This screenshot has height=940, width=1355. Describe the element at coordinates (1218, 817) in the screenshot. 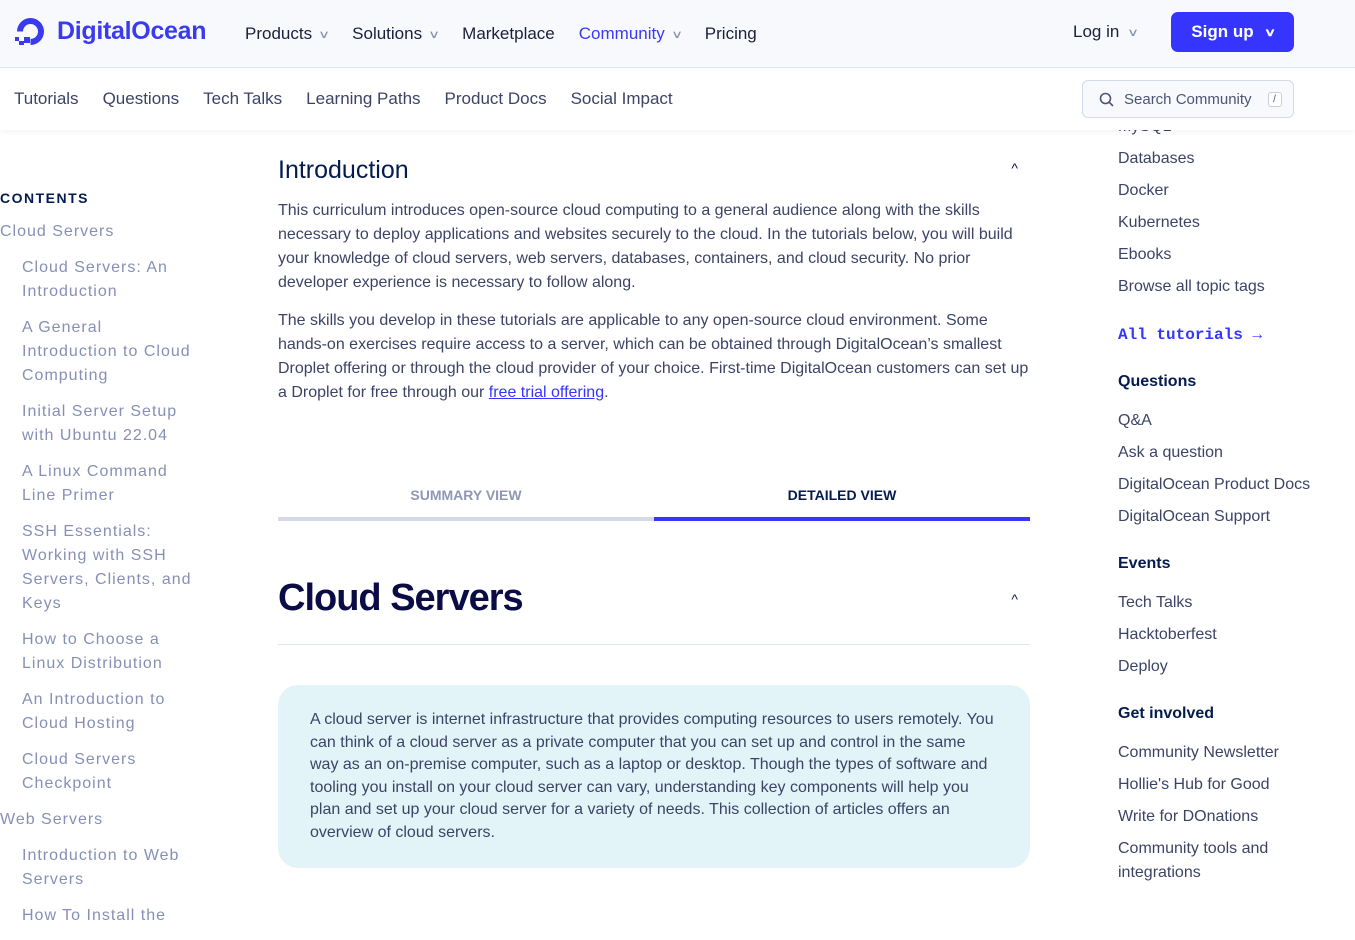

I see `sidebar-link: Write for DOnations` at that location.